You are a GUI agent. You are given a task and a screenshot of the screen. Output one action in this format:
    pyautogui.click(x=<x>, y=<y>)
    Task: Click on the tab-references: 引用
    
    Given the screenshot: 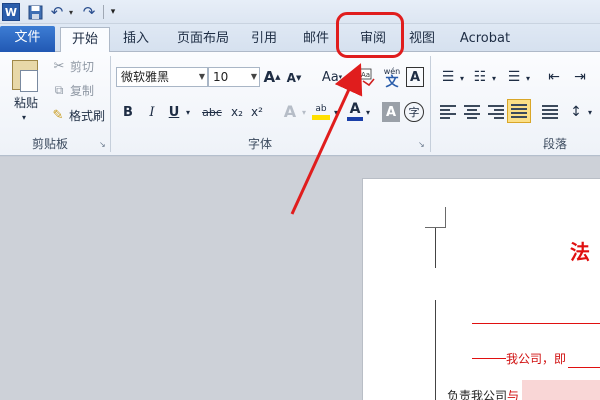 What is the action you would take?
    pyautogui.click(x=264, y=39)
    